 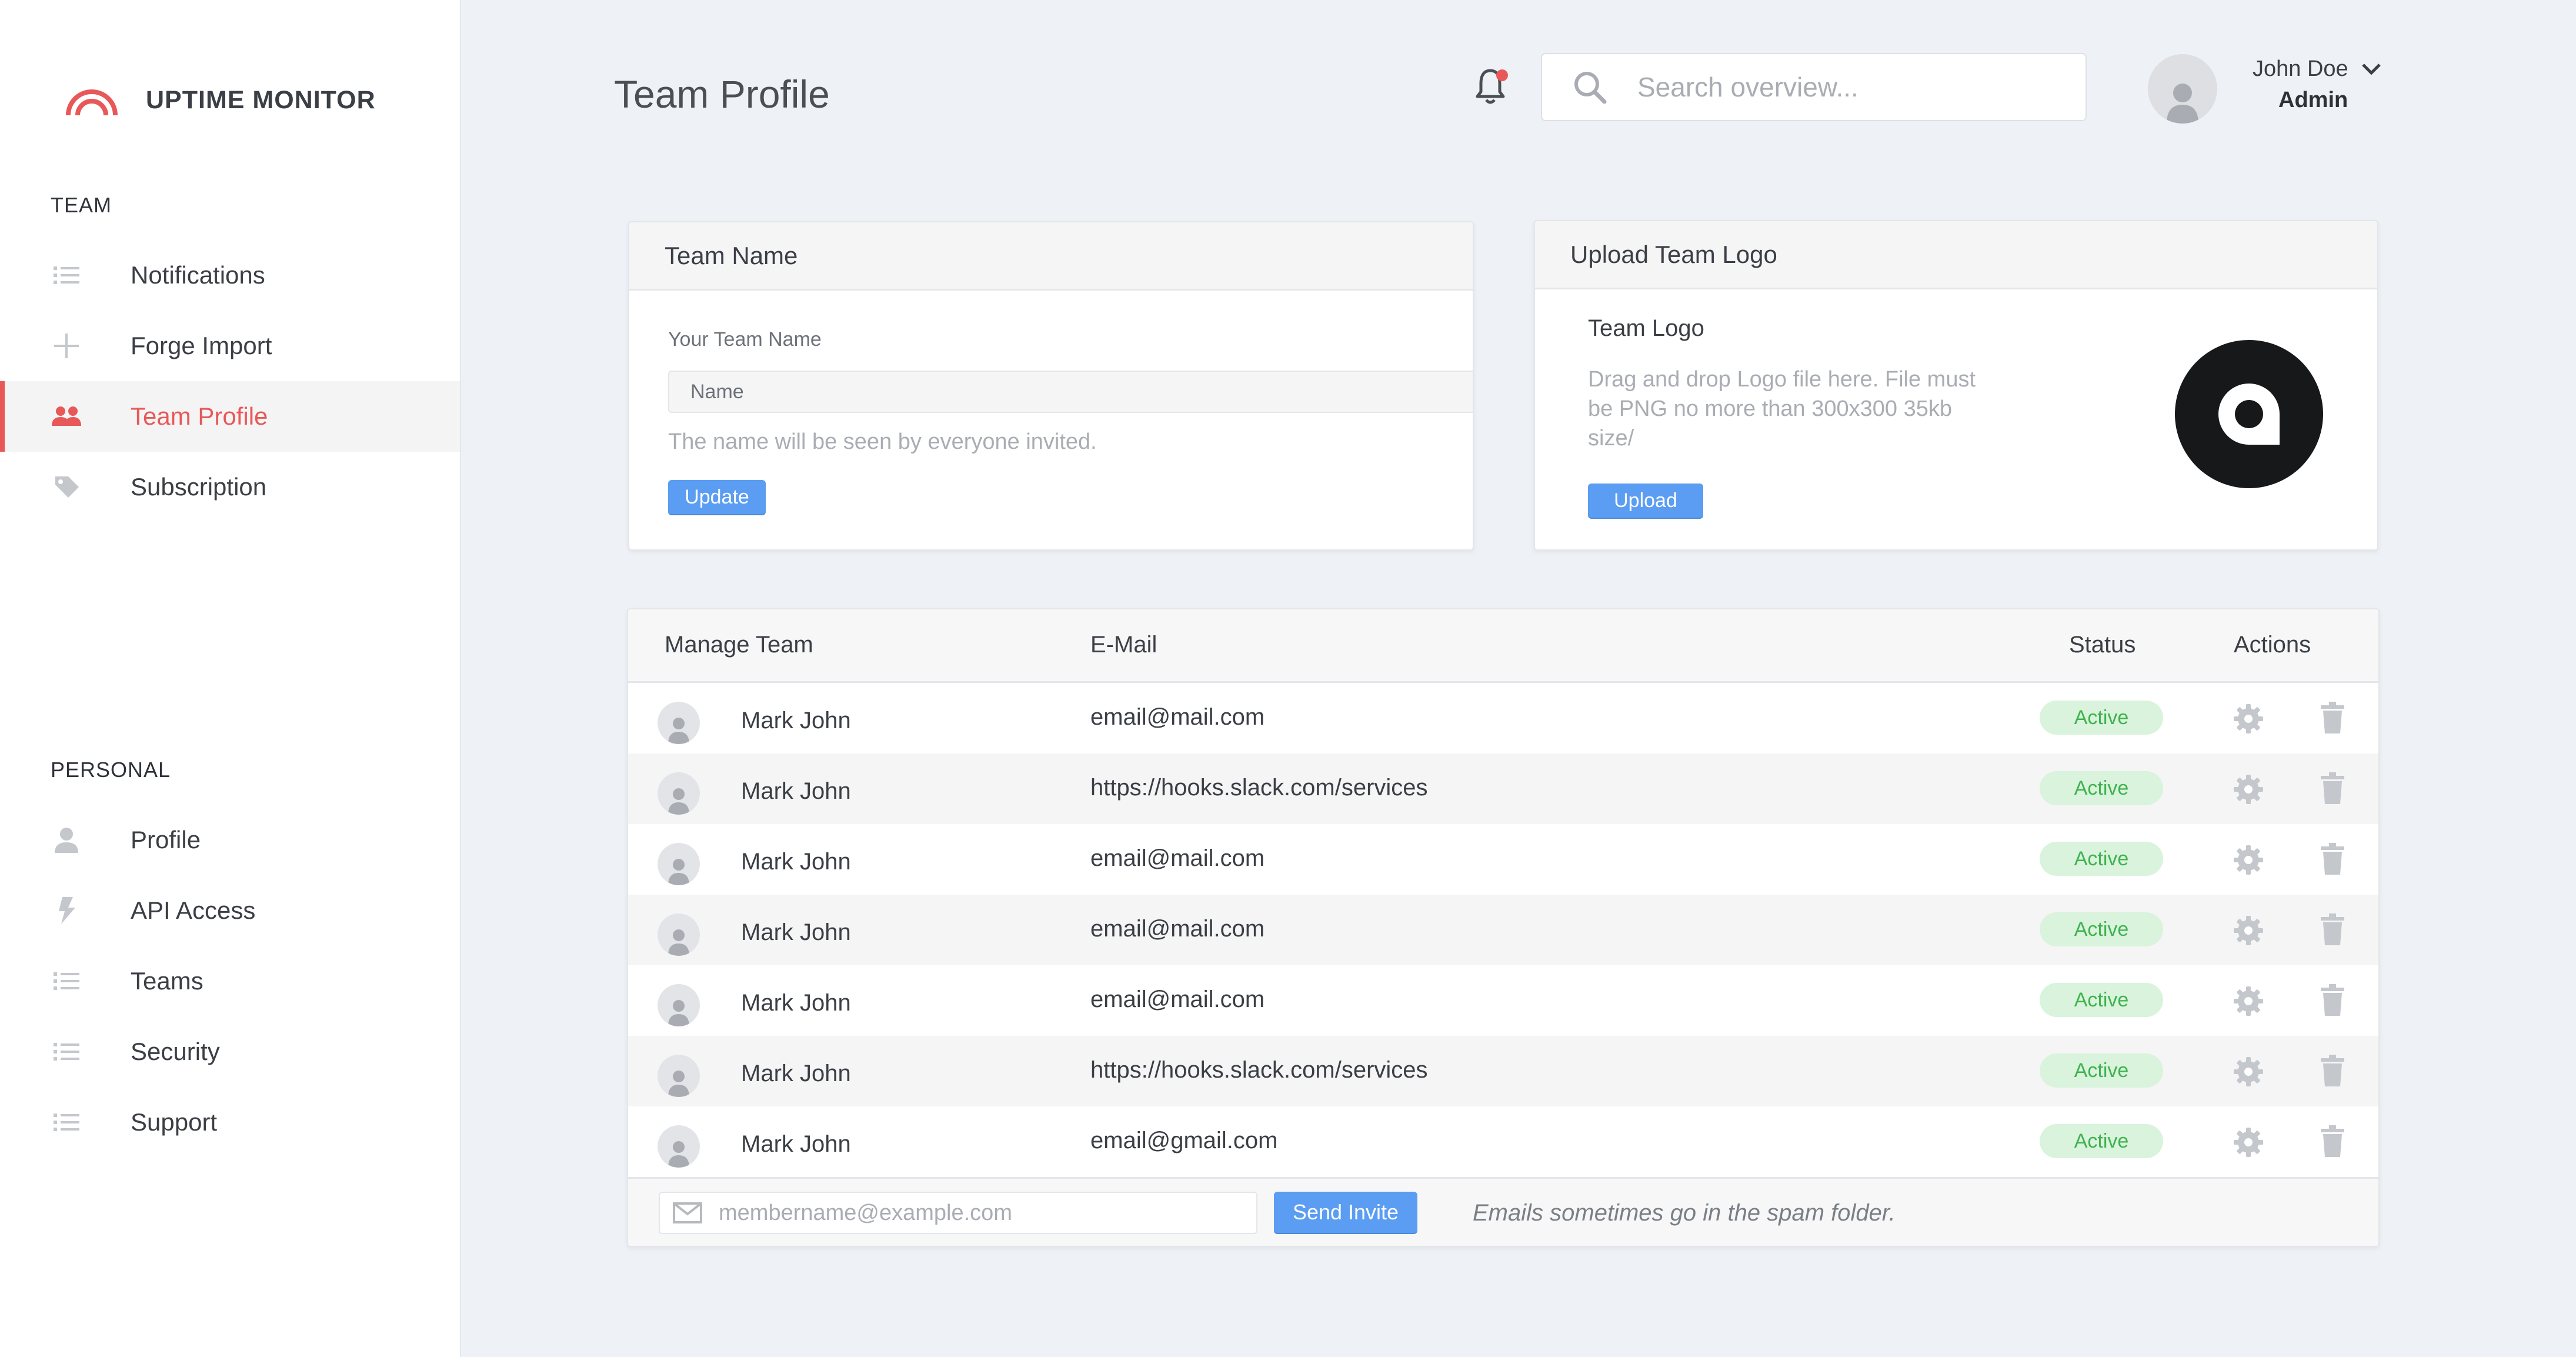 What do you see at coordinates (66, 417) in the screenshot?
I see `users-icon` at bounding box center [66, 417].